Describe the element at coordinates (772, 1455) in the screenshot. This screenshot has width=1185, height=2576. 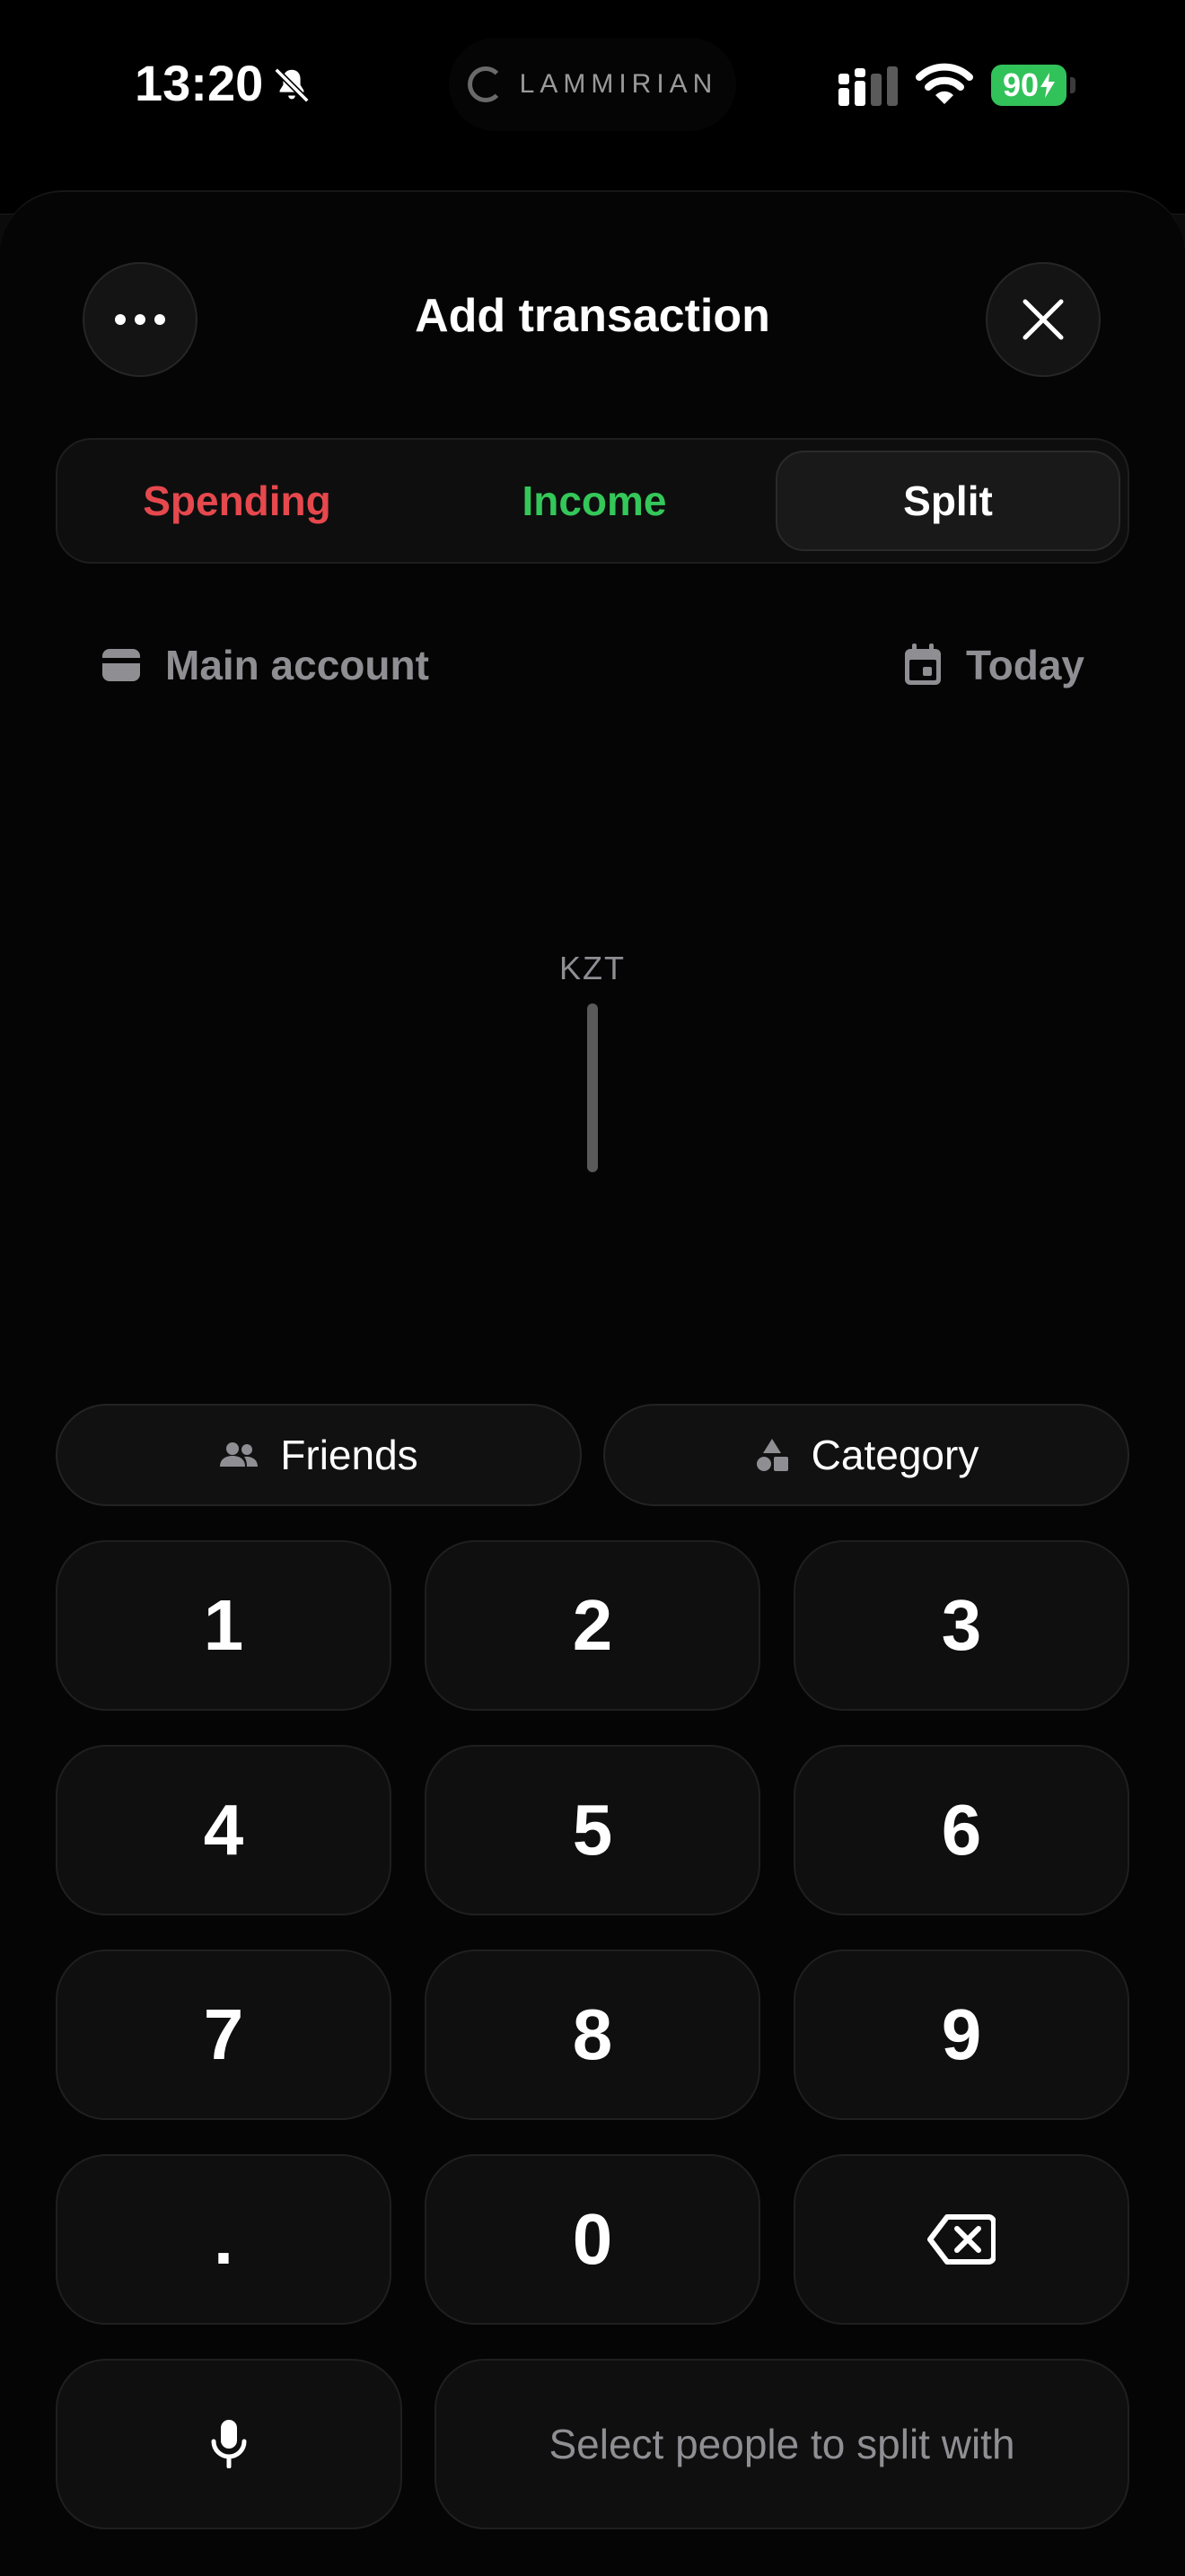
I see `category-shapes-icon` at that location.